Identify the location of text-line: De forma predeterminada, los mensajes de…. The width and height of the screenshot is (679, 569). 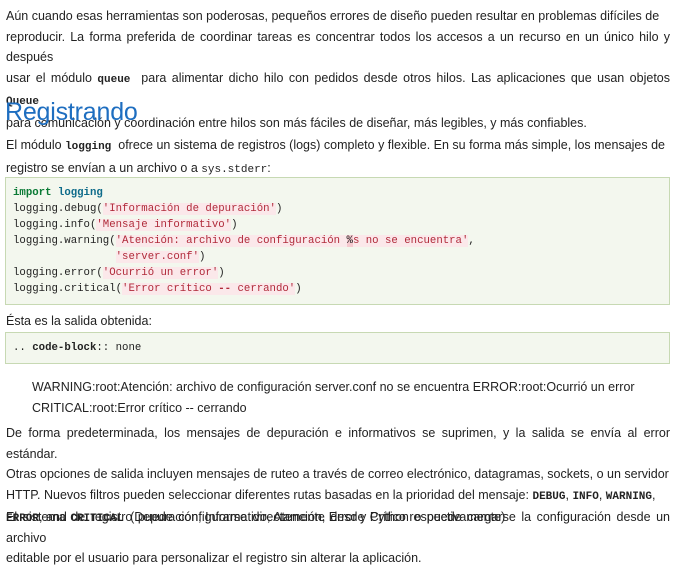
(338, 443).